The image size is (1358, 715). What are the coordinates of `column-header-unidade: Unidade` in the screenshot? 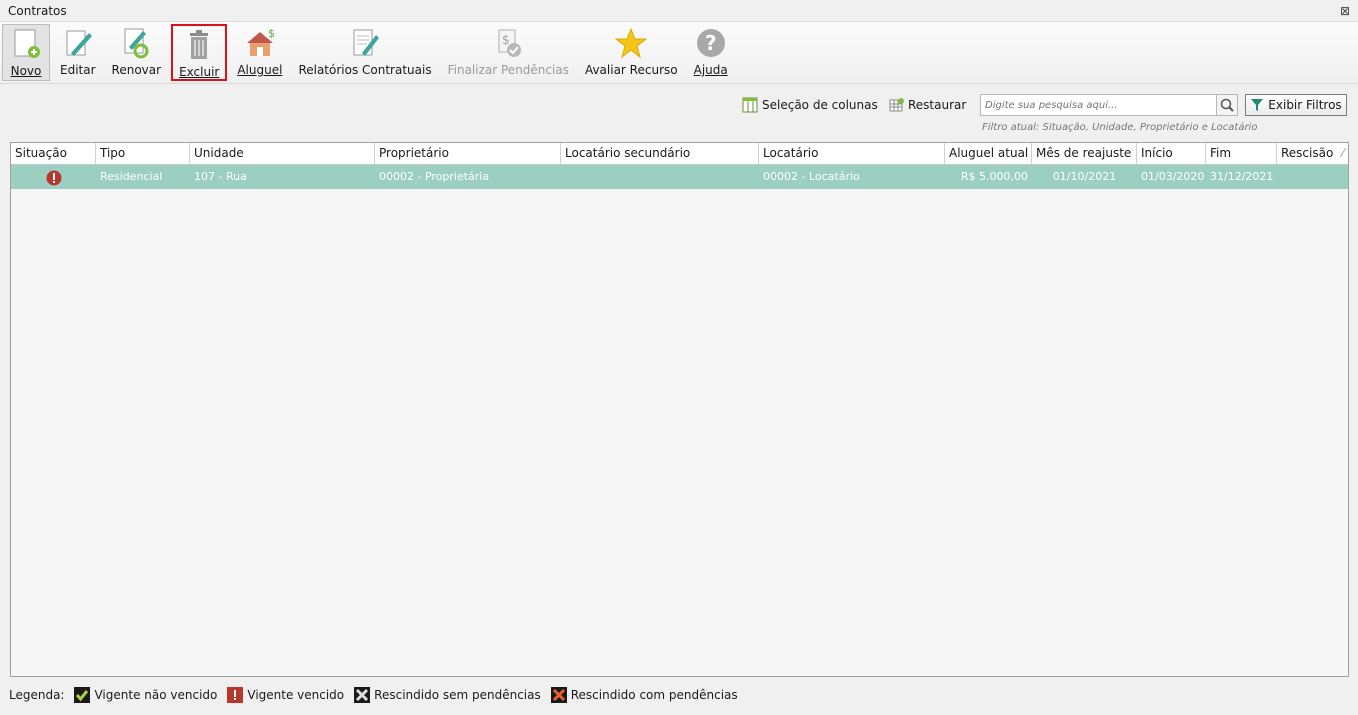 It's located at (282, 153).